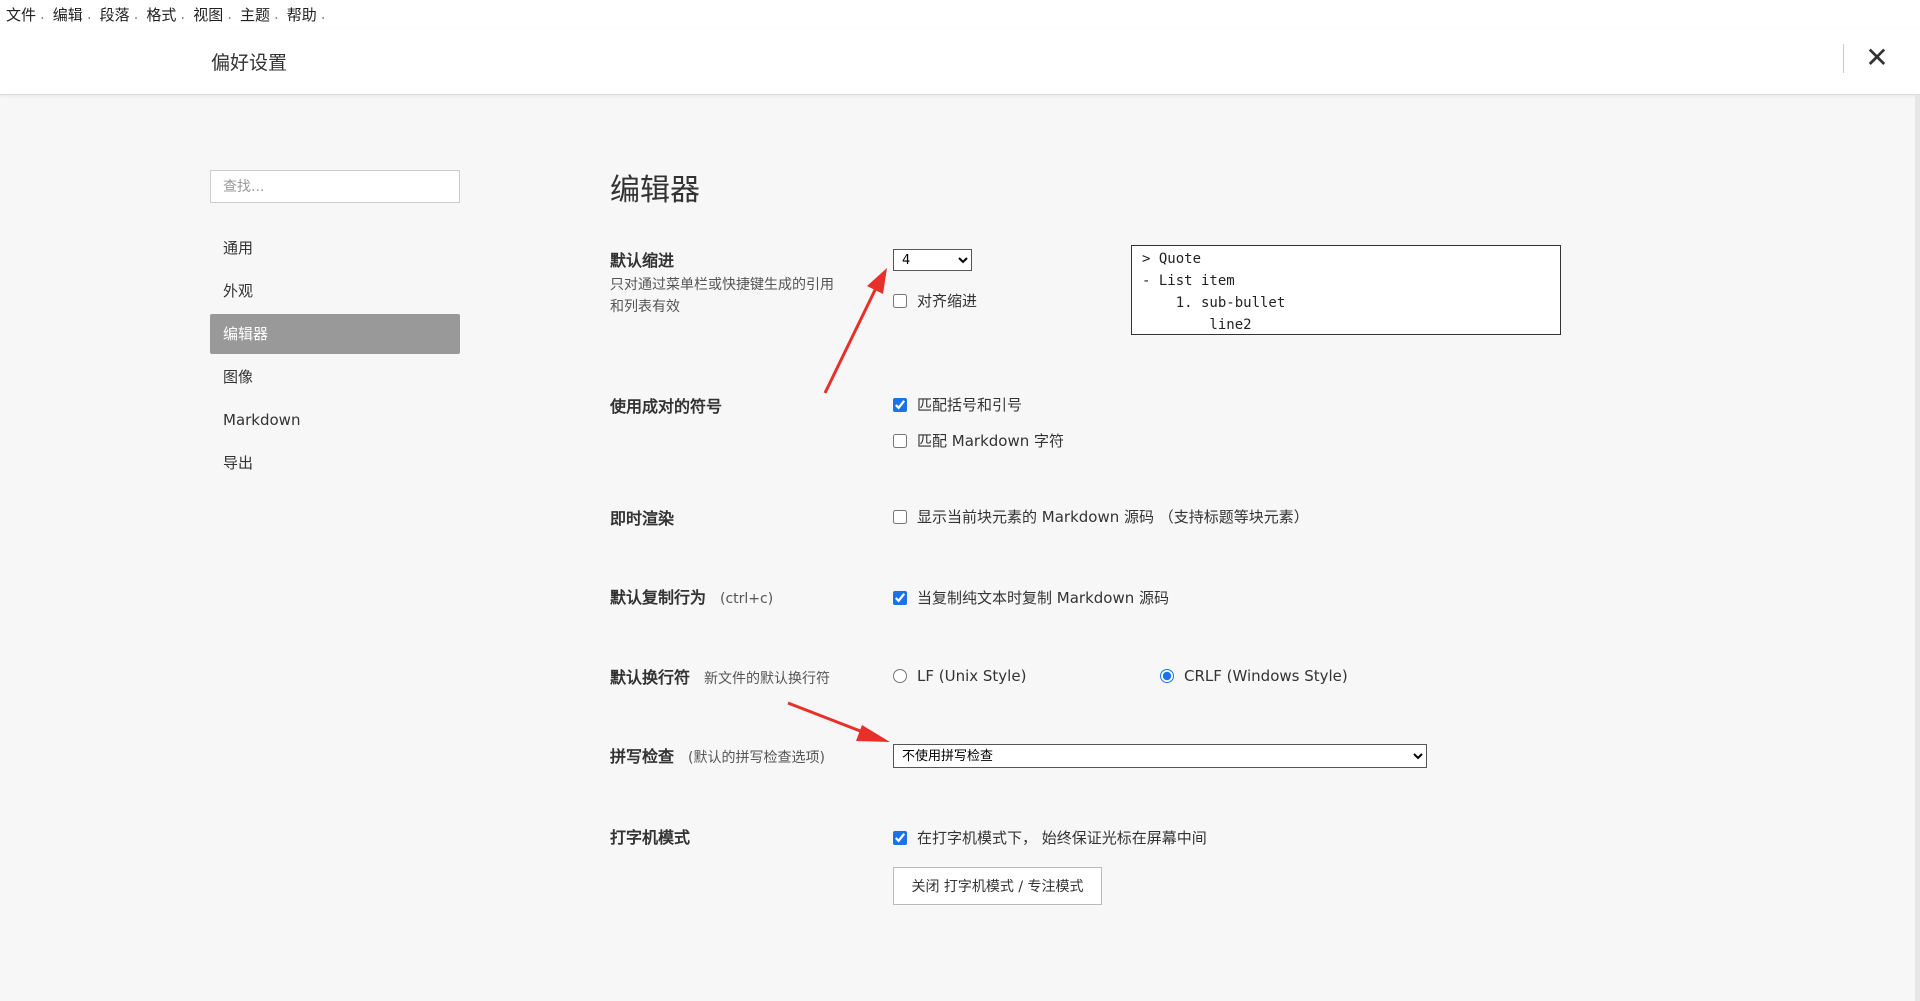  I want to click on sidebar-item-image: 图像, so click(335, 377).